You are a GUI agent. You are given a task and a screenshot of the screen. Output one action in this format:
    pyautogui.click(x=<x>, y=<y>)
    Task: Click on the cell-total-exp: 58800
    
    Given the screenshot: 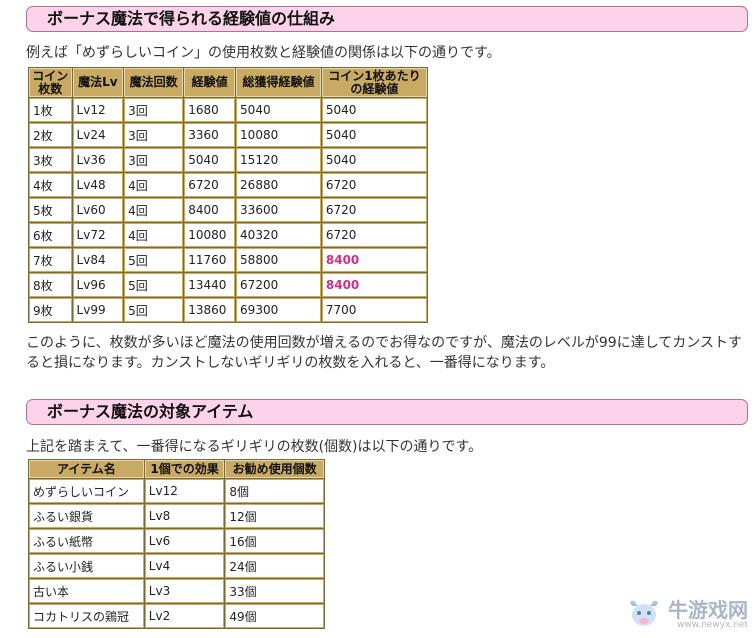 What is the action you would take?
    pyautogui.click(x=278, y=260)
    